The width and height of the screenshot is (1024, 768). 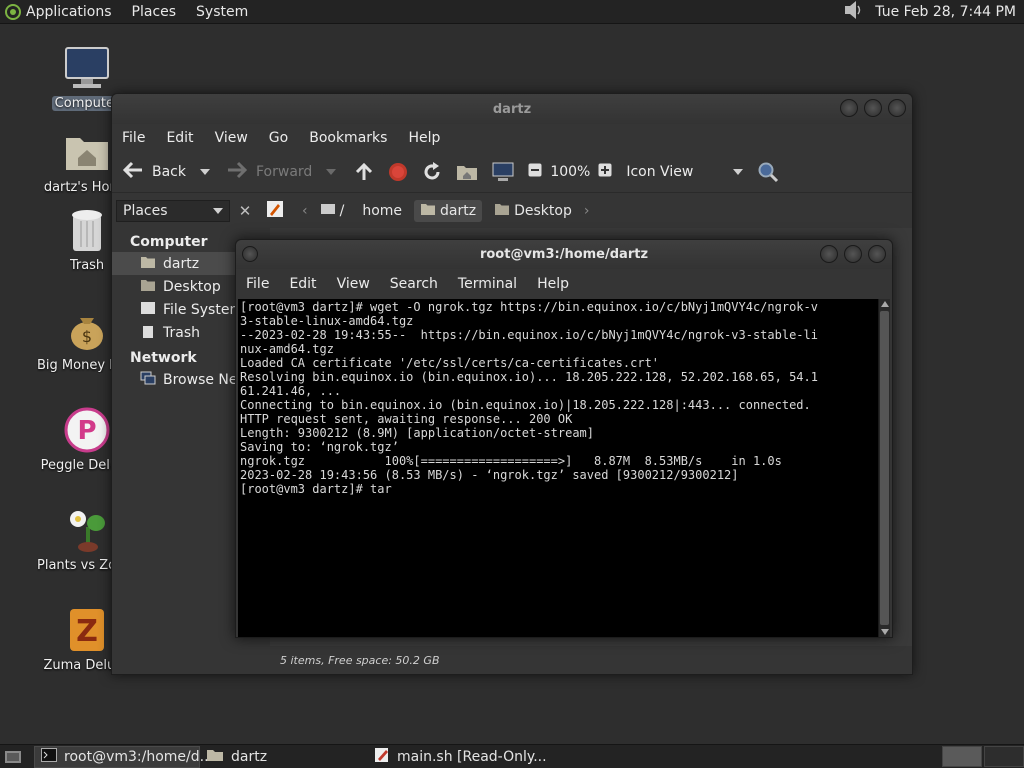 I want to click on drive-icon, so click(x=328, y=211).